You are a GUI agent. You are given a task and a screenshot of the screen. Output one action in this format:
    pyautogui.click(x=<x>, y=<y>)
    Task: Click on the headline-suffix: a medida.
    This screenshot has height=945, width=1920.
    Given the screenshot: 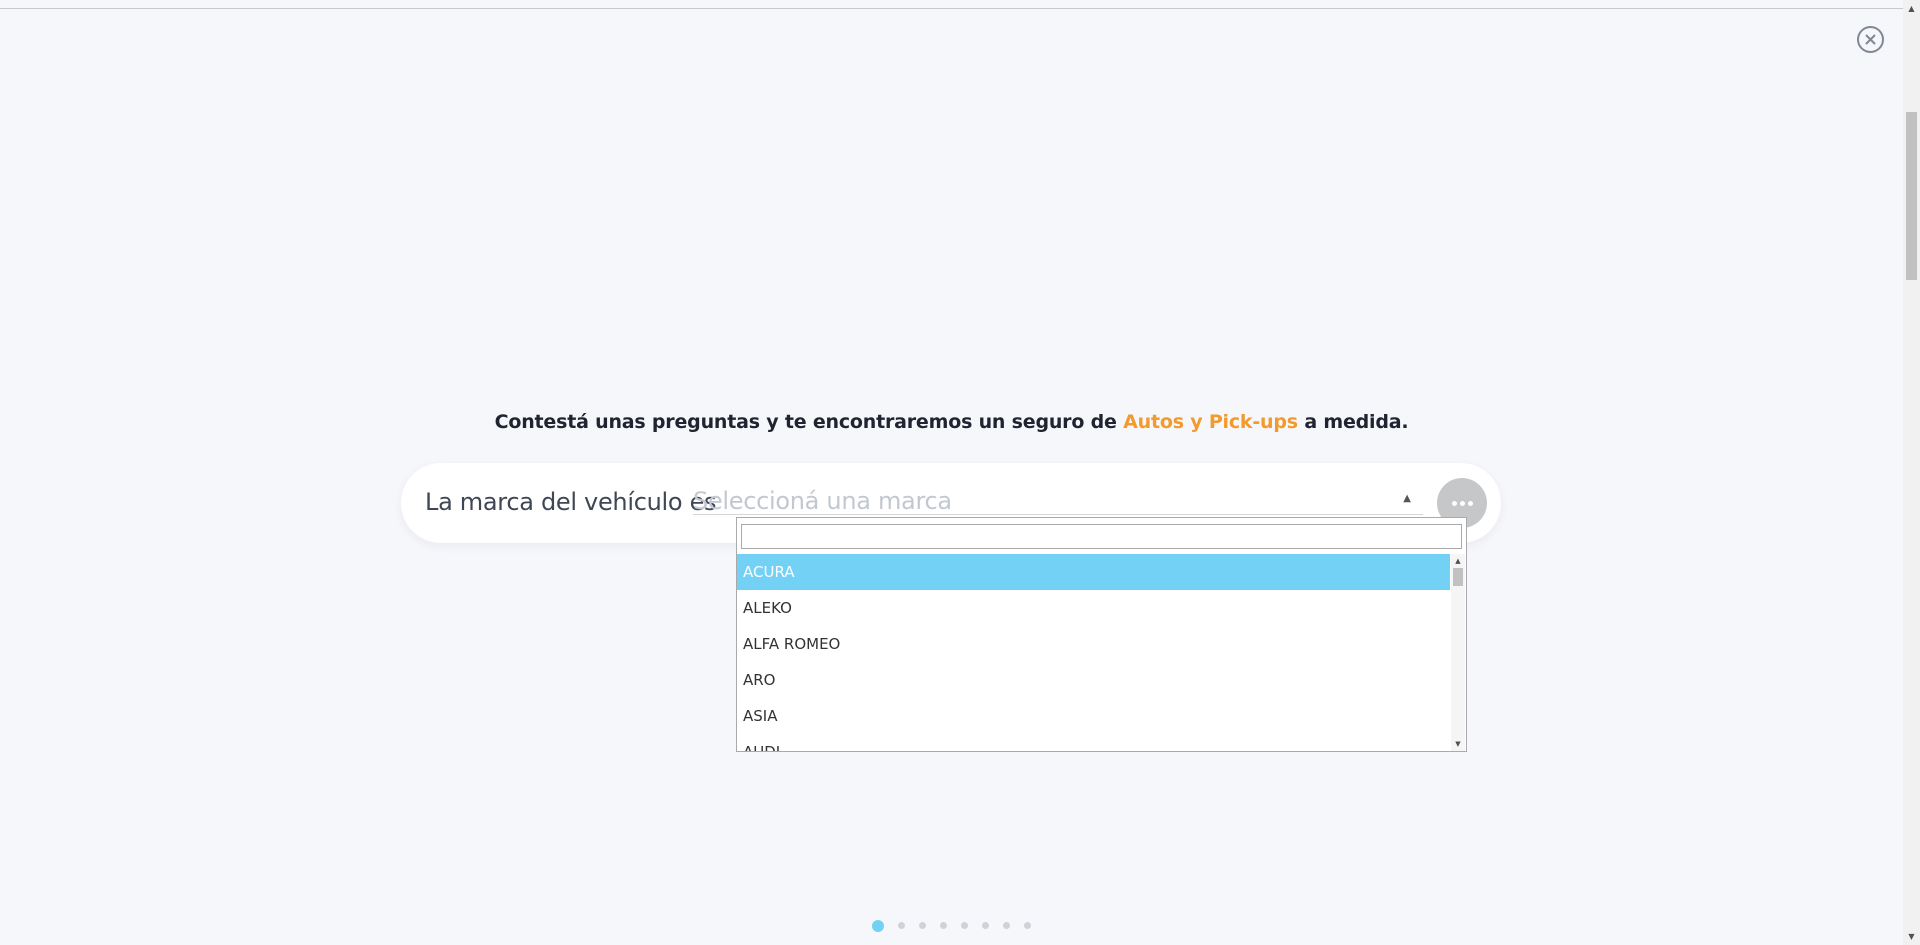 What is the action you would take?
    pyautogui.click(x=1356, y=422)
    